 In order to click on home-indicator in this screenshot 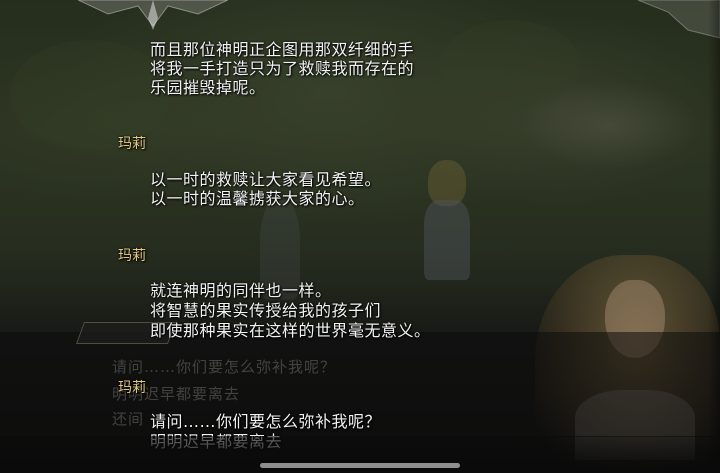, I will do `click(360, 465)`.